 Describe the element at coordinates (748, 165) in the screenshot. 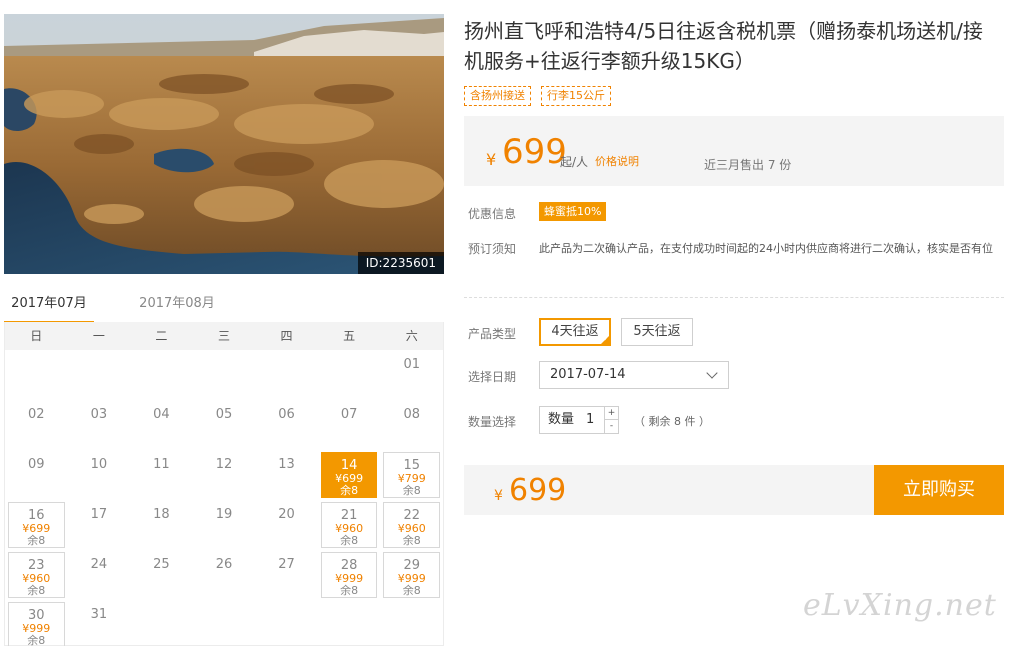

I see `sold-count: 近三月售出 7 份` at that location.